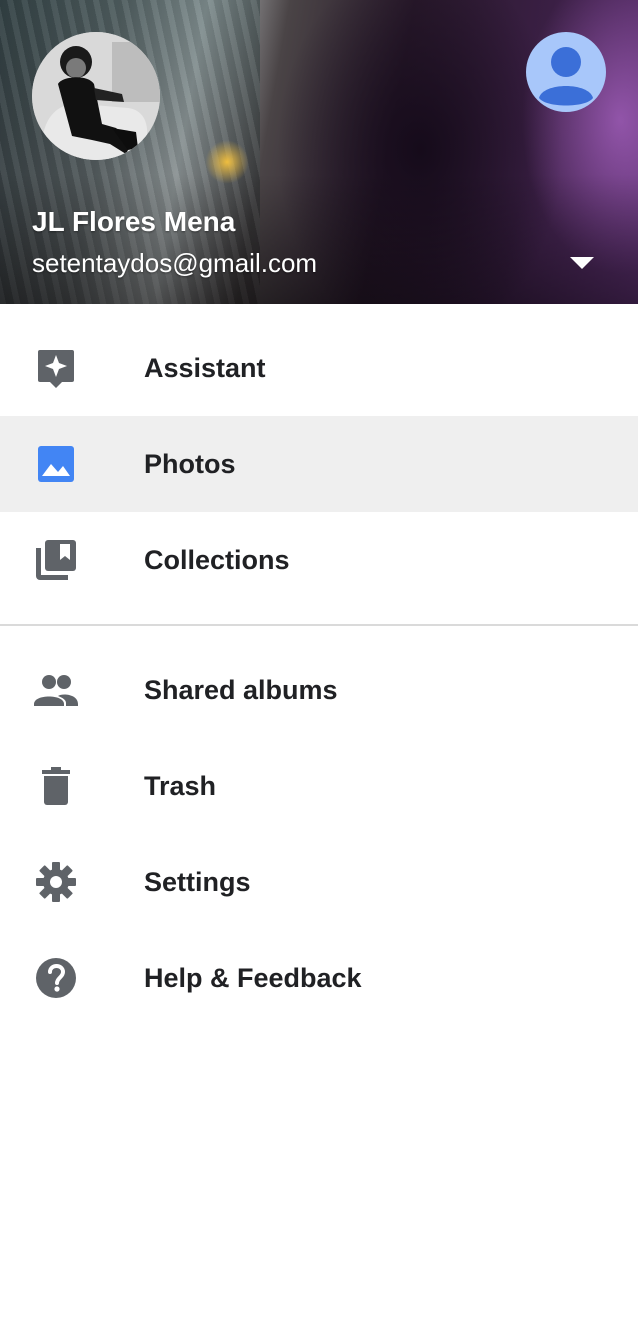 The width and height of the screenshot is (638, 1334). Describe the element at coordinates (197, 882) in the screenshot. I see `menu-label-settings: Settings` at that location.